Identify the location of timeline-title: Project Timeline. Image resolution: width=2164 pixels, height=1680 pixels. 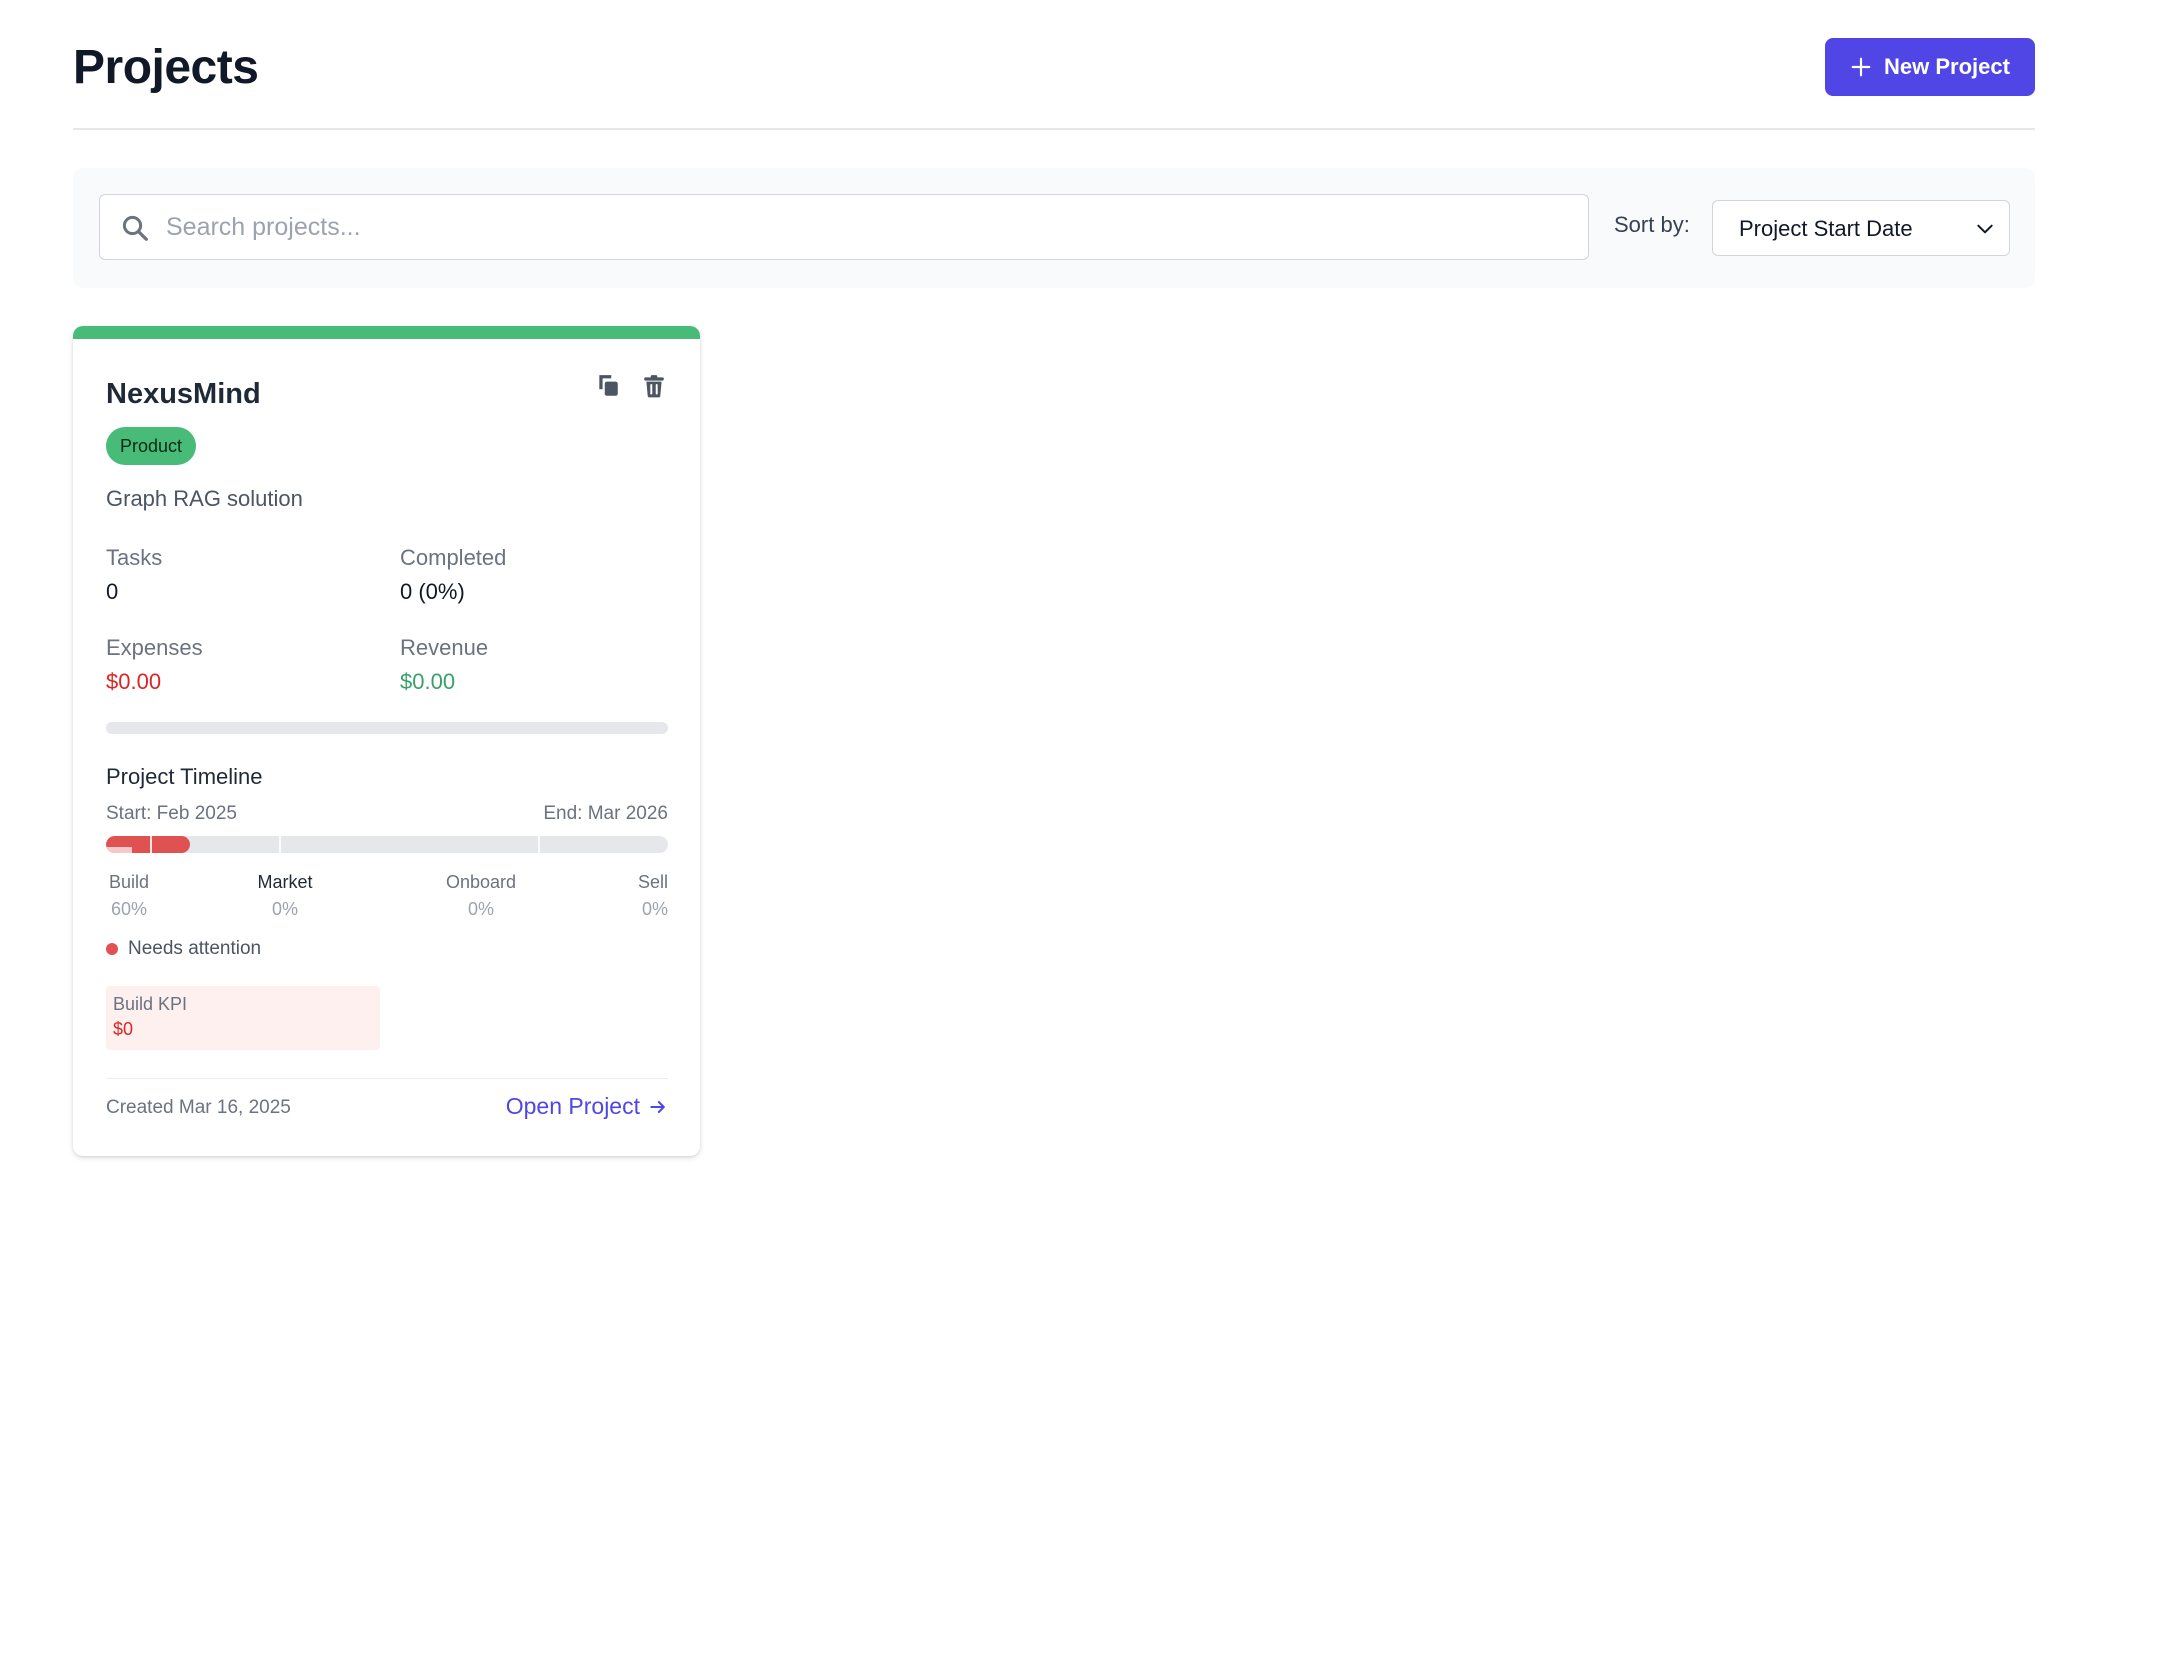
(184, 776).